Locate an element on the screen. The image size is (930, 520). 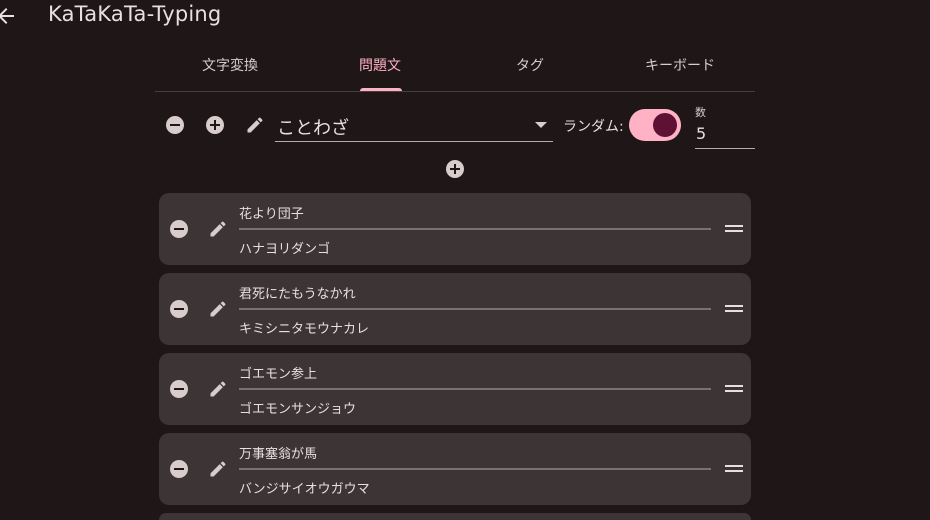
count-label: 数 is located at coordinates (700, 112).